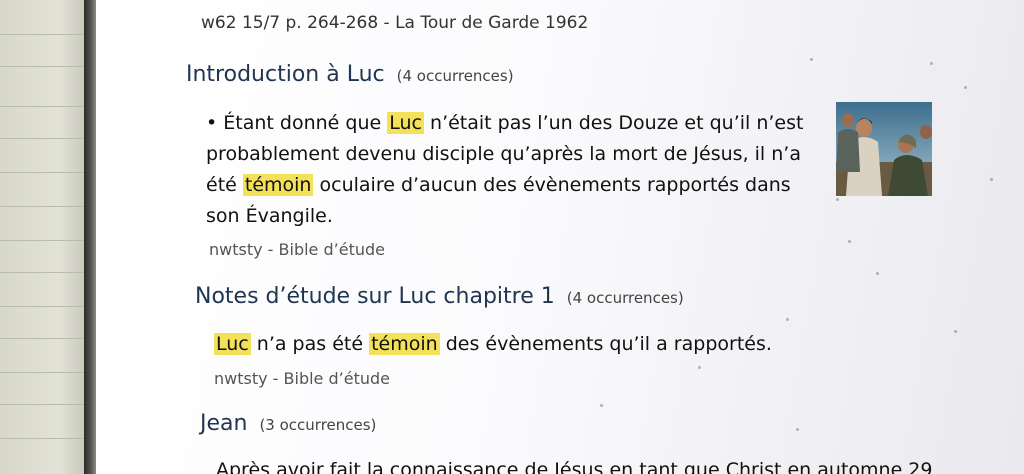 This screenshot has width=1024, height=474. I want to click on excerpt-text: Étant donné que, so click(305, 123).